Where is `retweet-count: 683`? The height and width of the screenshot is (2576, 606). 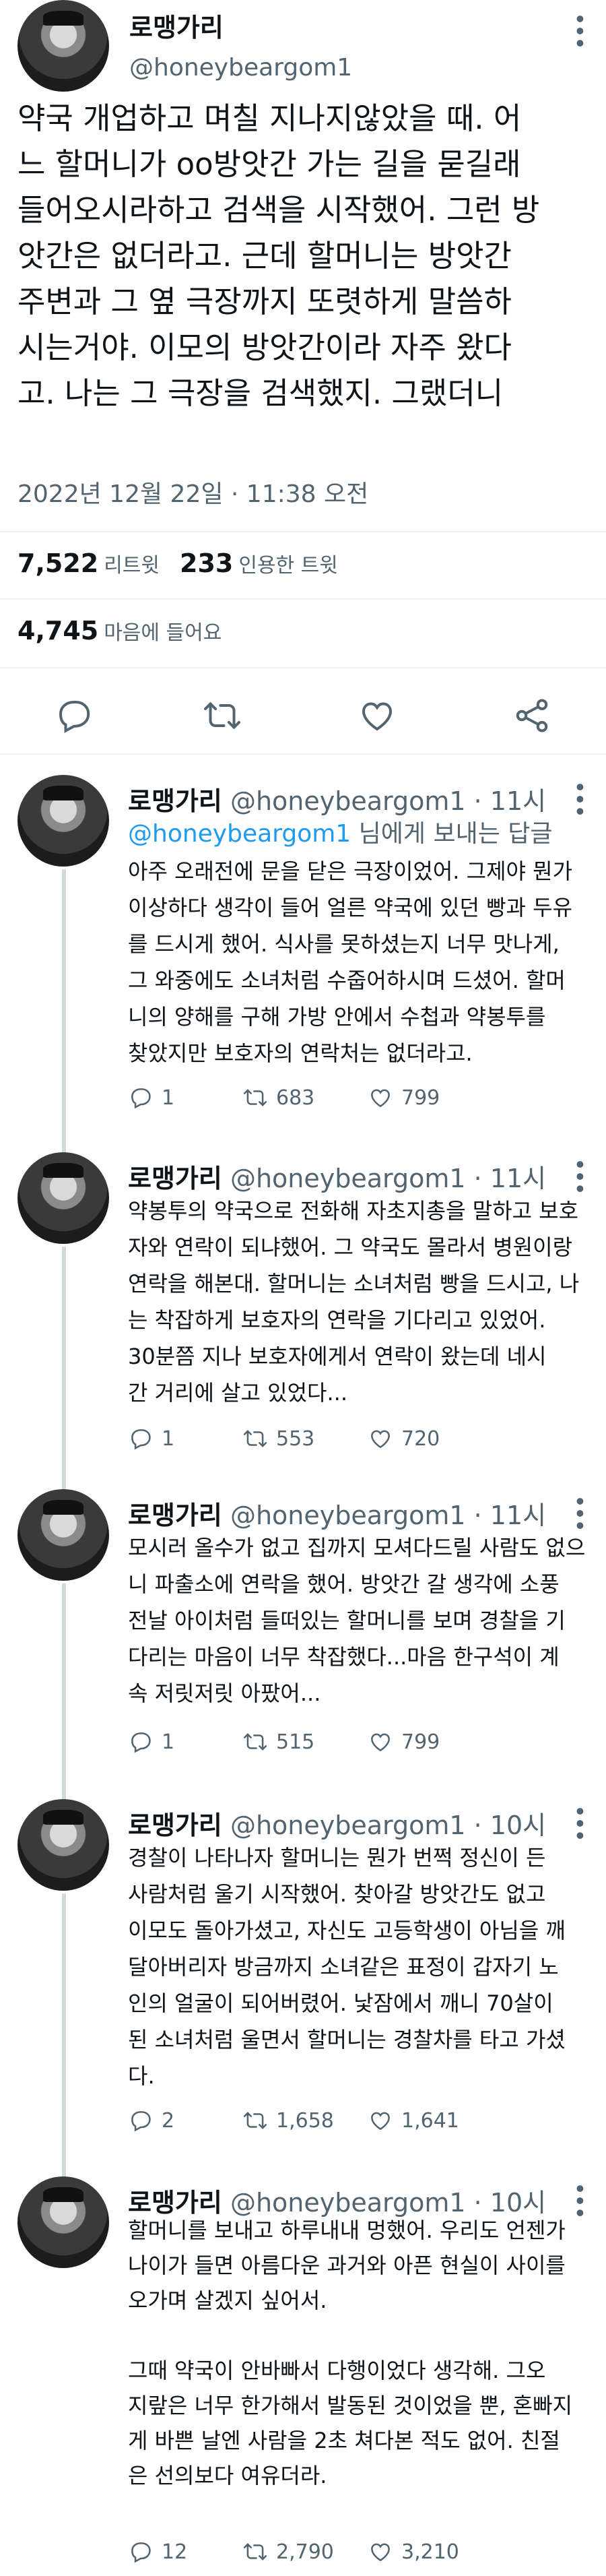
retweet-count: 683 is located at coordinates (295, 1098).